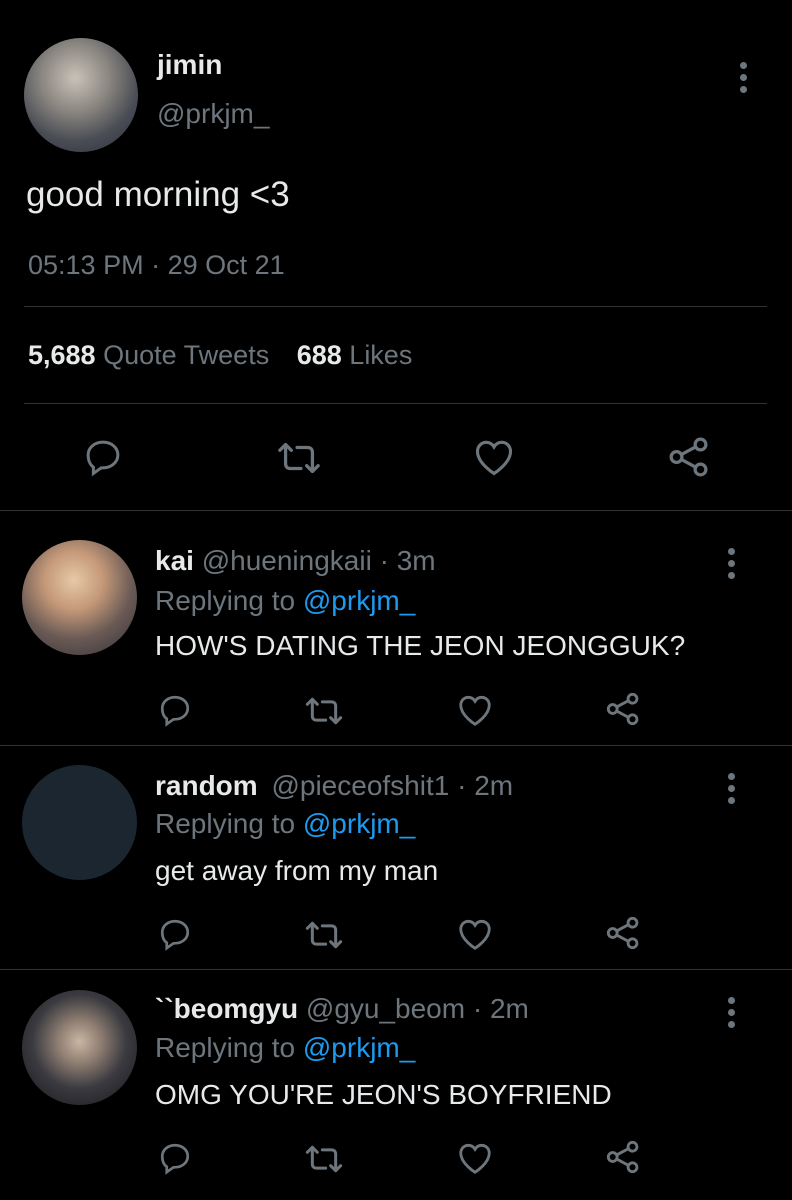 This screenshot has height=1200, width=792. Describe the element at coordinates (287, 560) in the screenshot. I see `author-handle: @hueningkaii` at that location.